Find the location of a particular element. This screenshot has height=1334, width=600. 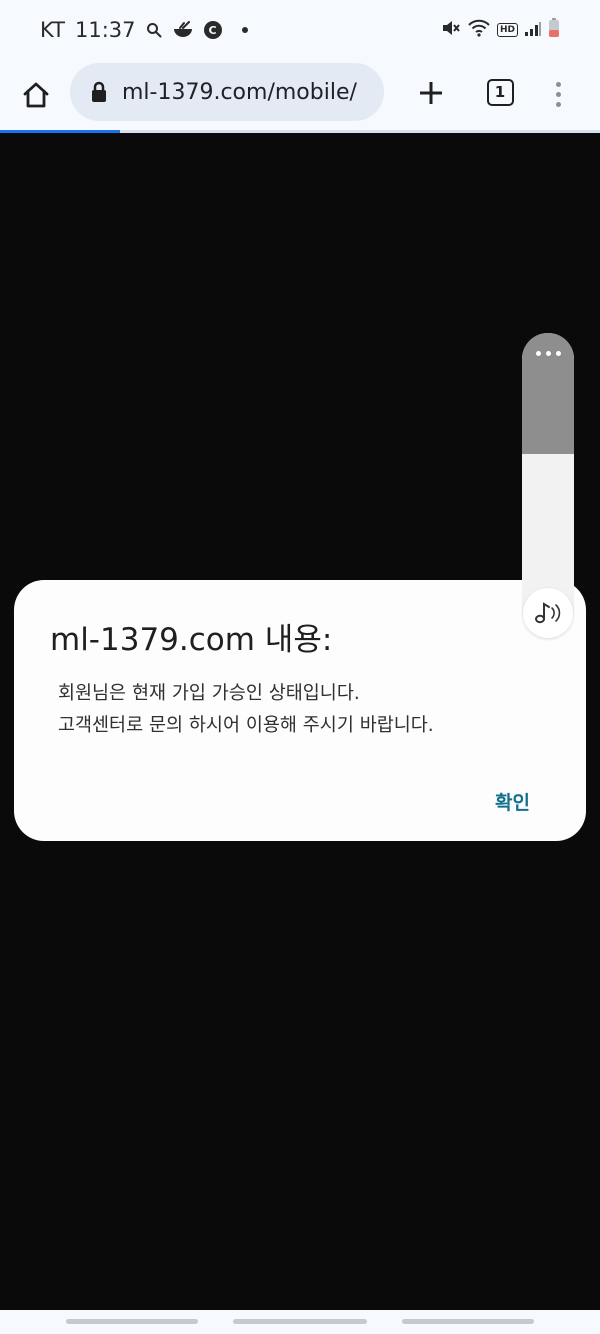

volume-more-options-icon is located at coordinates (548, 353).